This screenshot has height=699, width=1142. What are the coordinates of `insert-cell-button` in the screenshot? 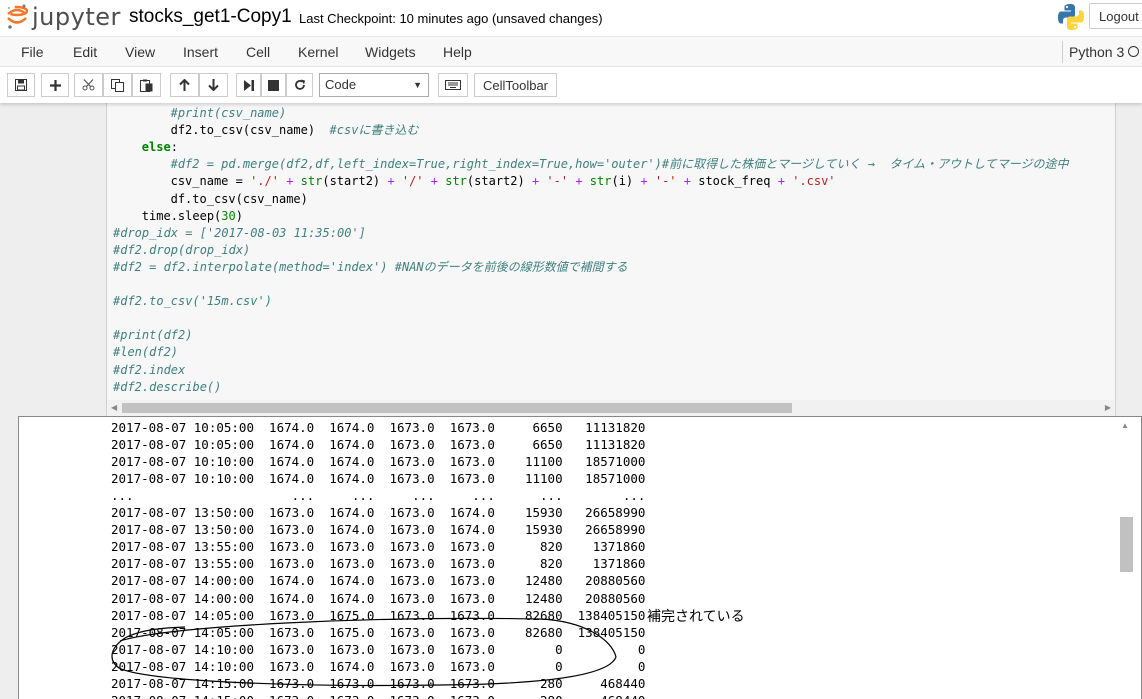 It's located at (55, 85).